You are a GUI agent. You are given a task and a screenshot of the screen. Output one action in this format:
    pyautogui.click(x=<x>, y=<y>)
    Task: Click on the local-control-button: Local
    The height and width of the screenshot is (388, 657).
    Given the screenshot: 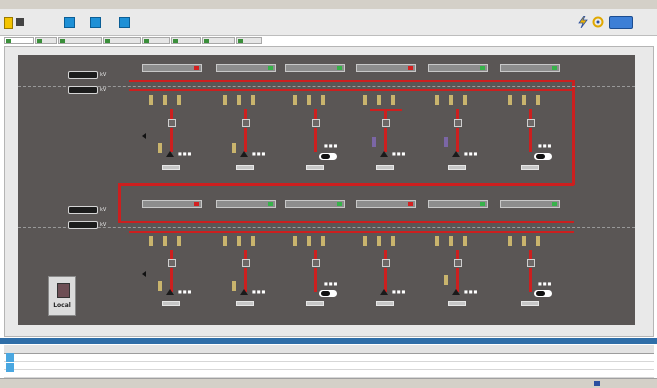 What is the action you would take?
    pyautogui.click(x=62, y=296)
    